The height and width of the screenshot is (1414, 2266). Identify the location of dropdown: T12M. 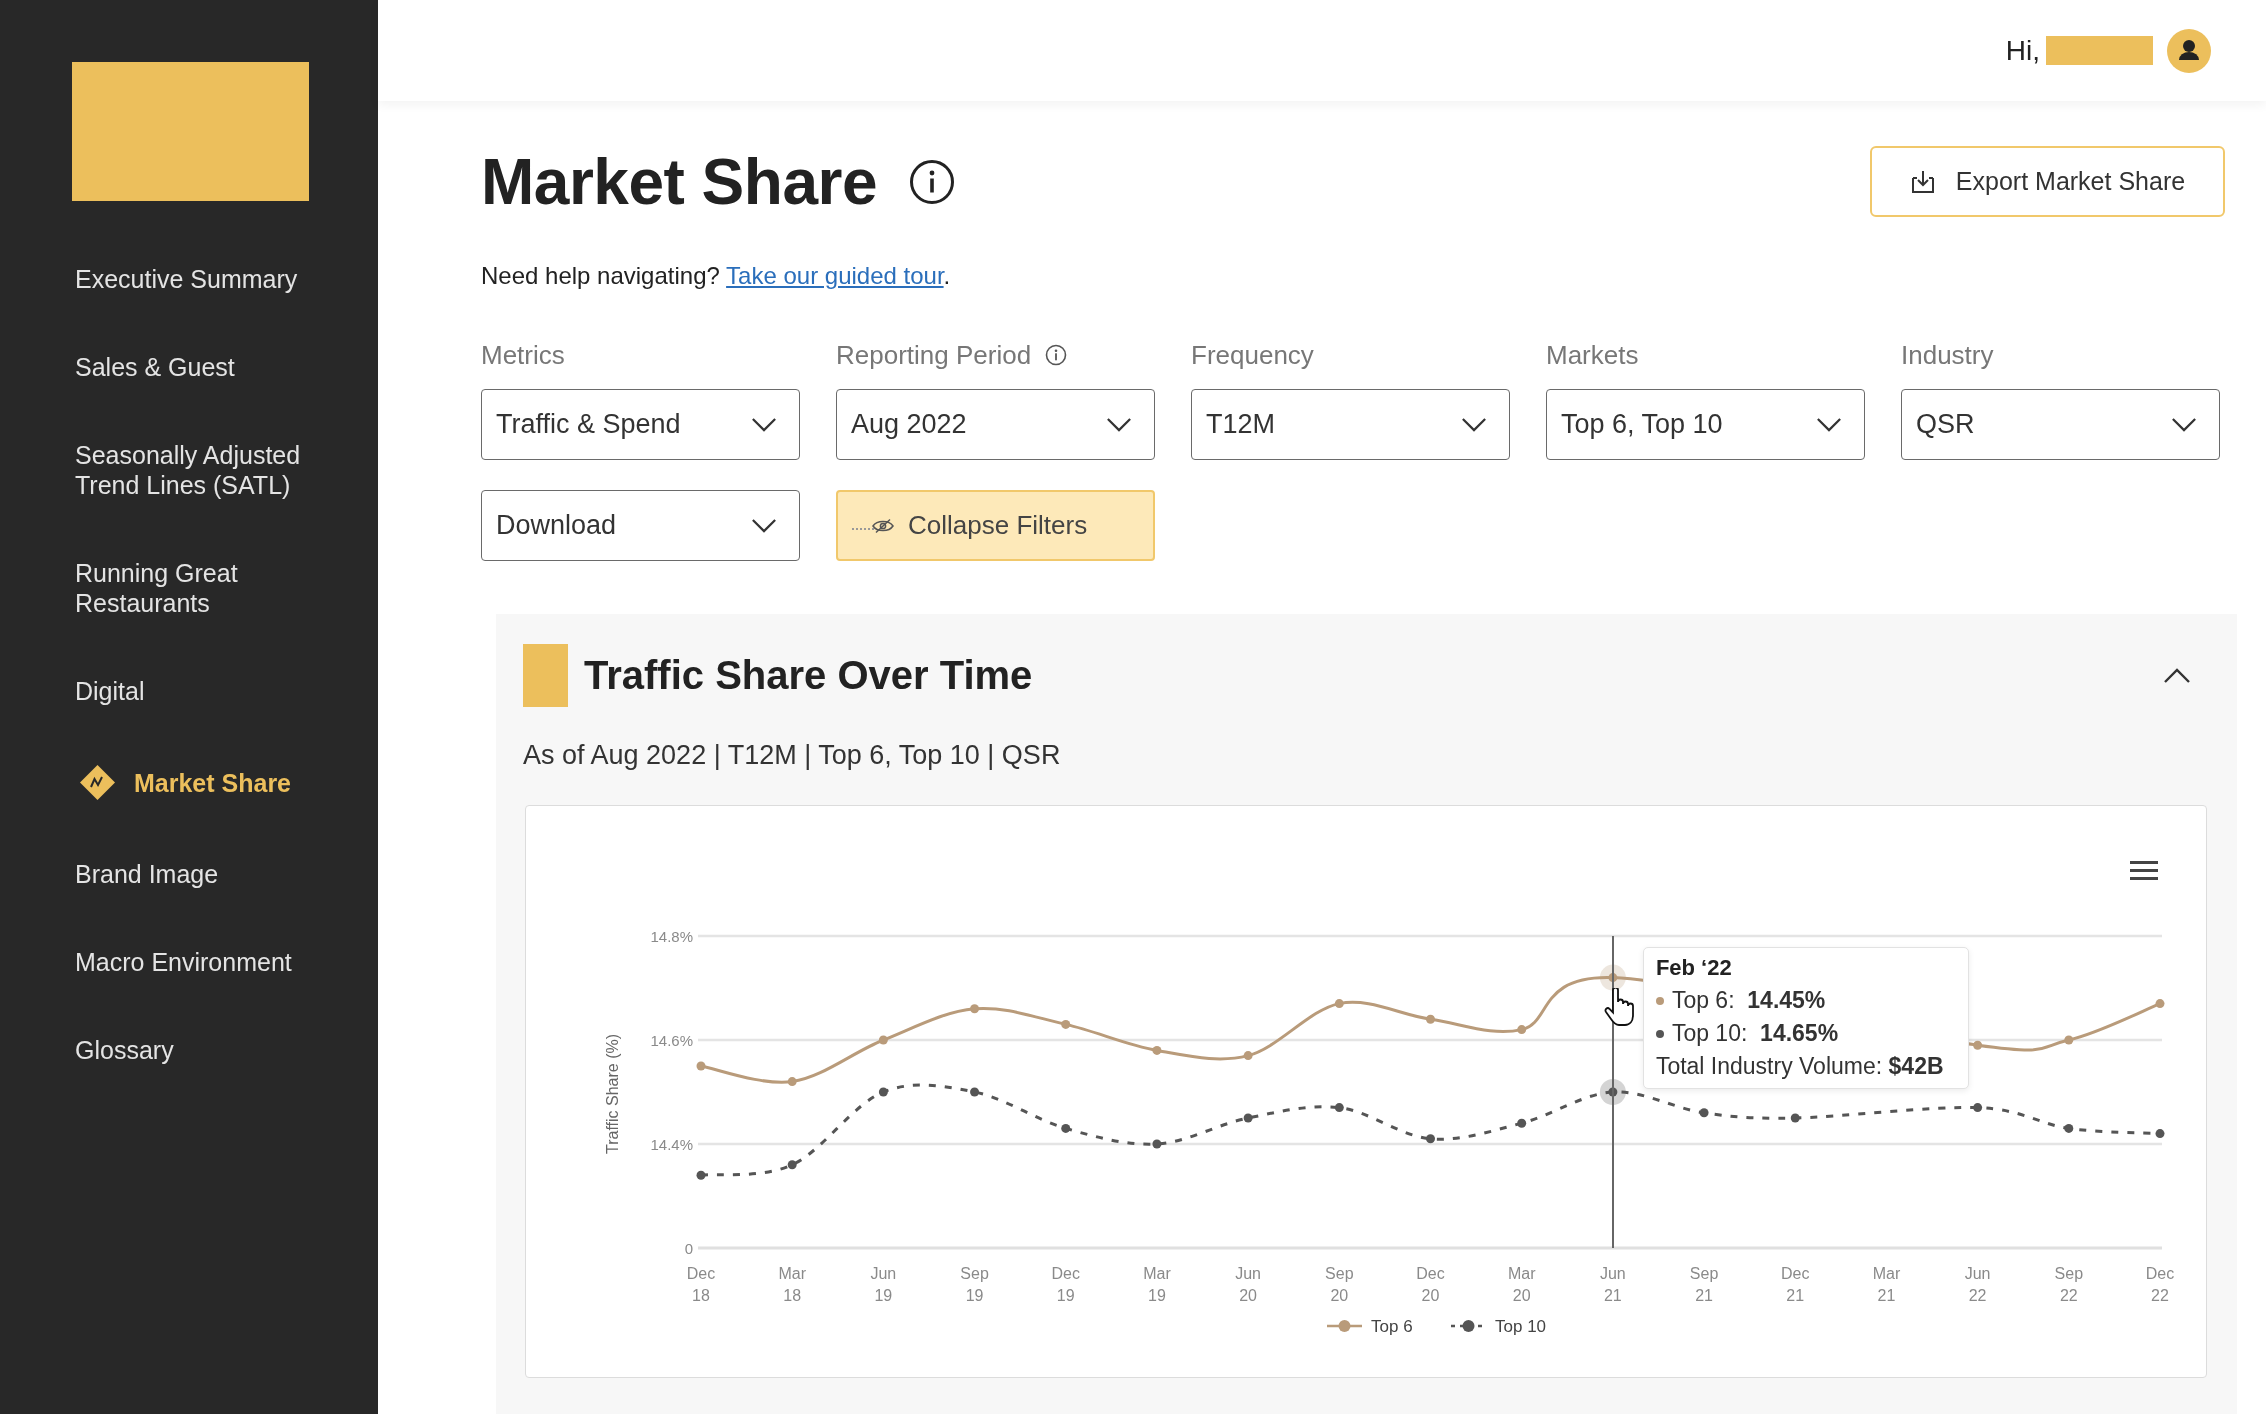
(1350, 424).